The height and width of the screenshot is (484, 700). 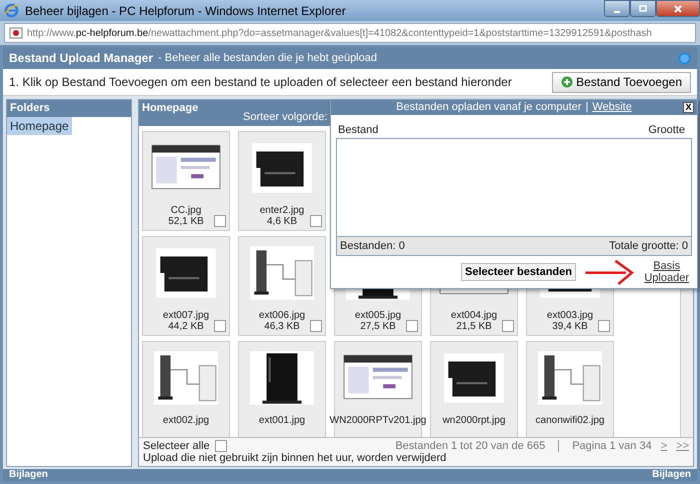 I want to click on cleanup-note: Upload die niet gebruikt zijn binnen het uur, worden verwijderd, so click(x=294, y=458).